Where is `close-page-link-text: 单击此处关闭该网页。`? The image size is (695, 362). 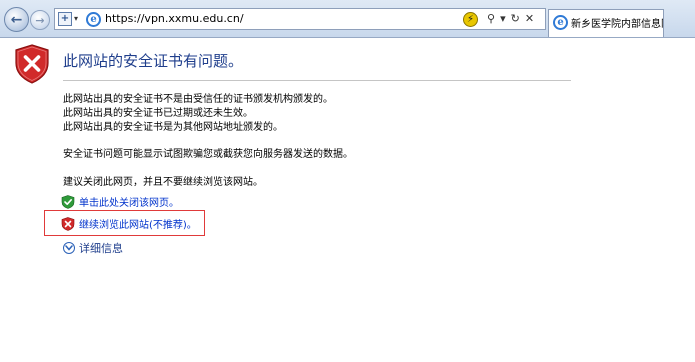
close-page-link-text: 单击此处关闭该网页。 is located at coordinates (129, 201).